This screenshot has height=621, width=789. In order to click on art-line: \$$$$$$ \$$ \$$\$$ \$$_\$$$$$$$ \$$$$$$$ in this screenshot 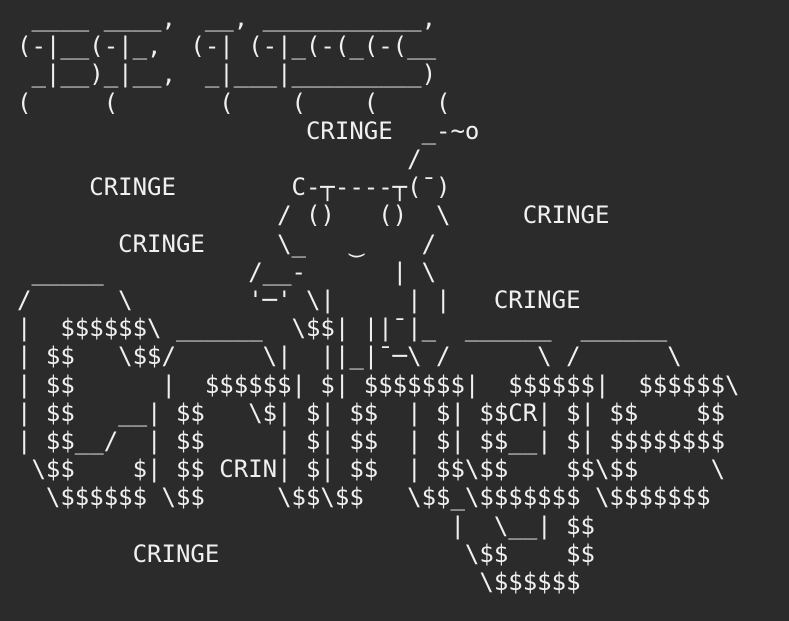, I will do `click(364, 497)`.